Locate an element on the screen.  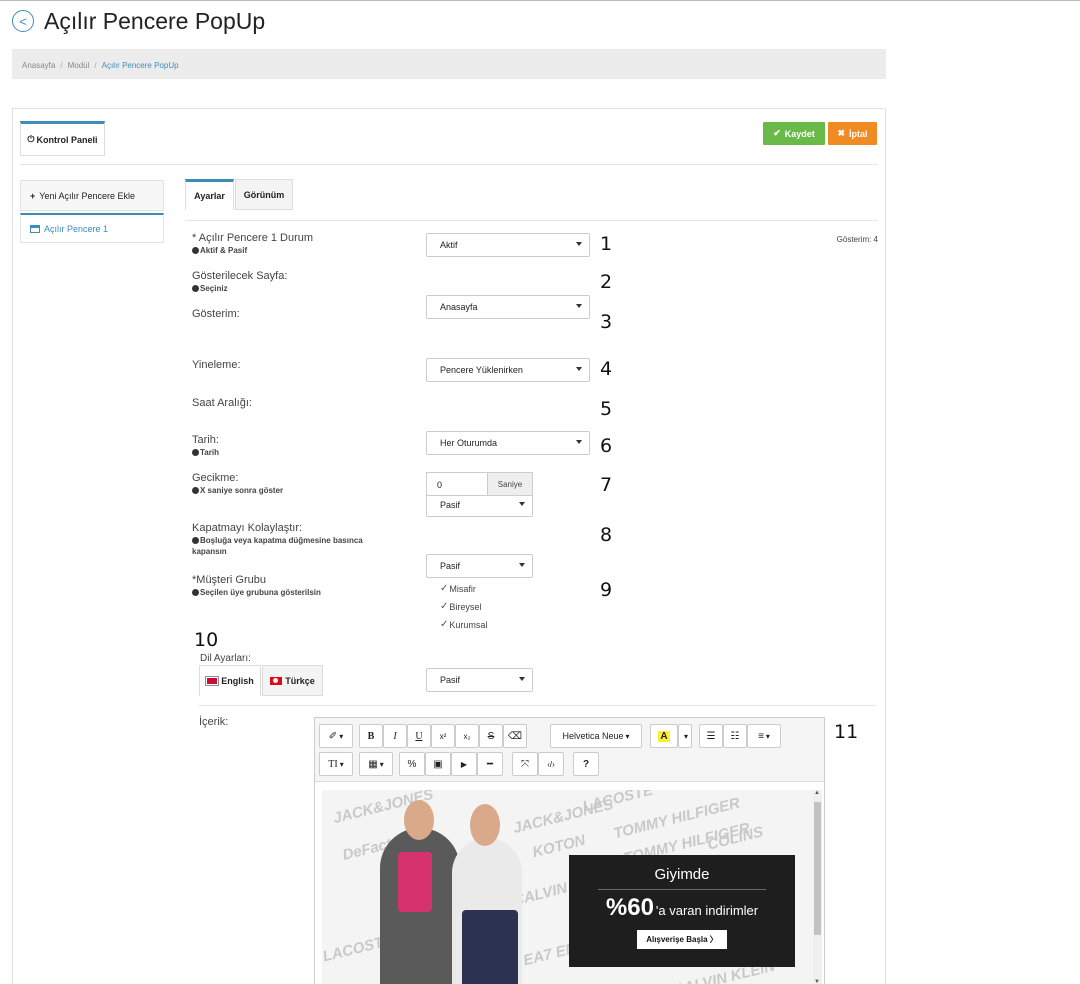
link-icon: % is located at coordinates (412, 764).